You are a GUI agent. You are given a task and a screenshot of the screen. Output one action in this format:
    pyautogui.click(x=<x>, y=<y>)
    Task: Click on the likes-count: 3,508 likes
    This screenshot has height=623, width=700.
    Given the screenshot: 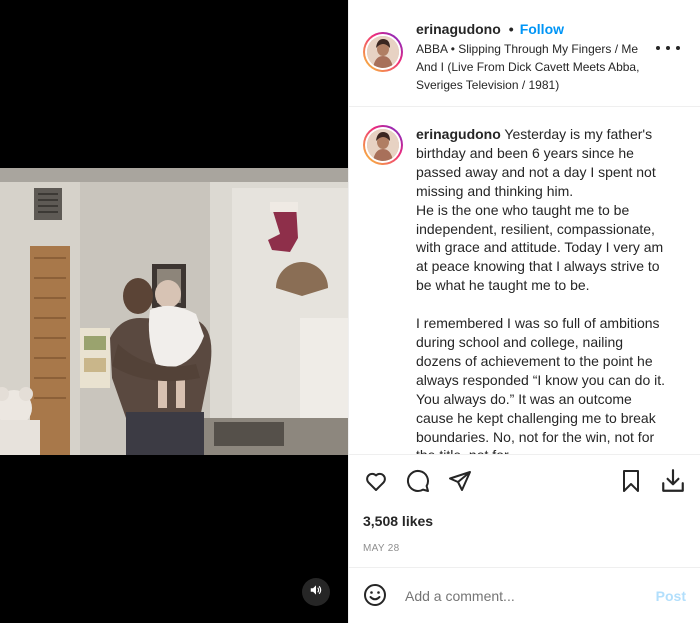 What is the action you would take?
    pyautogui.click(x=524, y=521)
    